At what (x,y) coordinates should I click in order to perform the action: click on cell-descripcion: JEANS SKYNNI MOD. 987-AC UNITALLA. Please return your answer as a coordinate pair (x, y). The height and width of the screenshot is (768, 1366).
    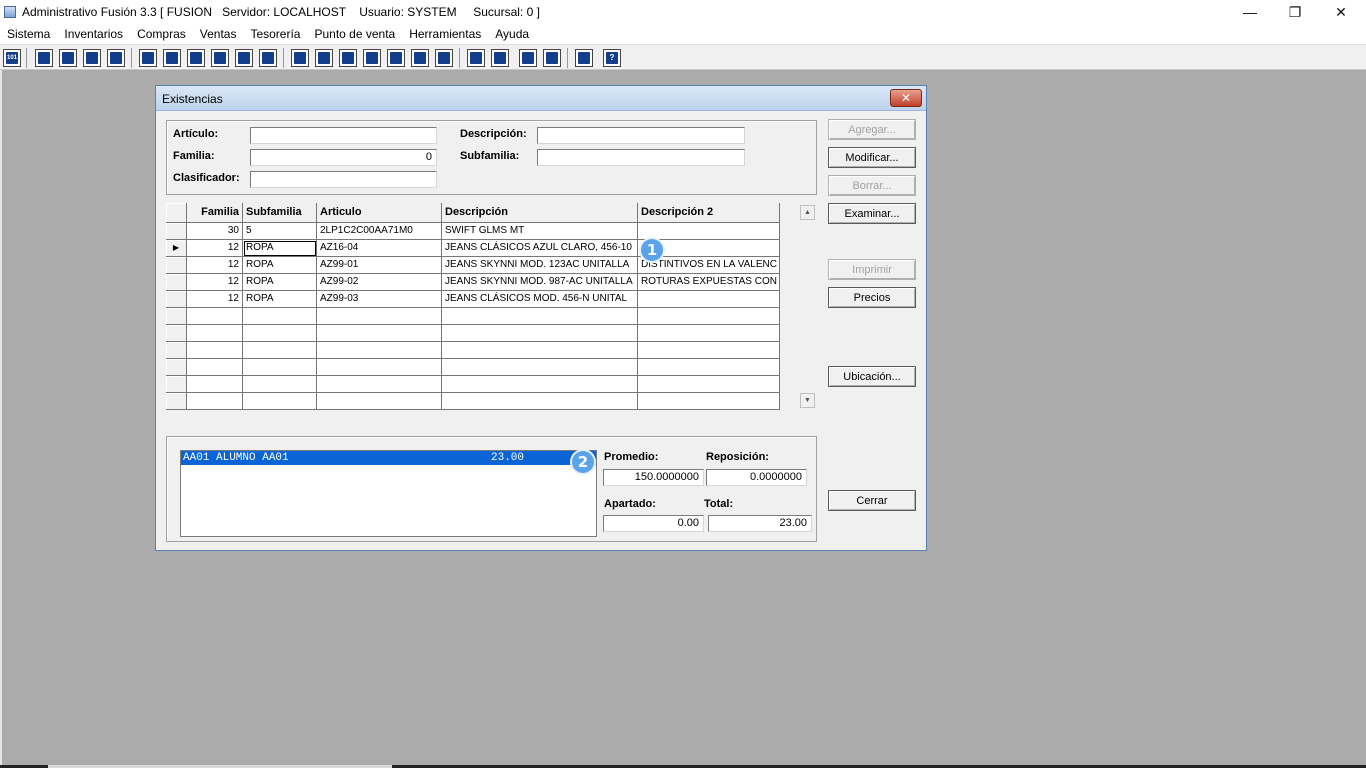
    Looking at the image, I should click on (540, 282).